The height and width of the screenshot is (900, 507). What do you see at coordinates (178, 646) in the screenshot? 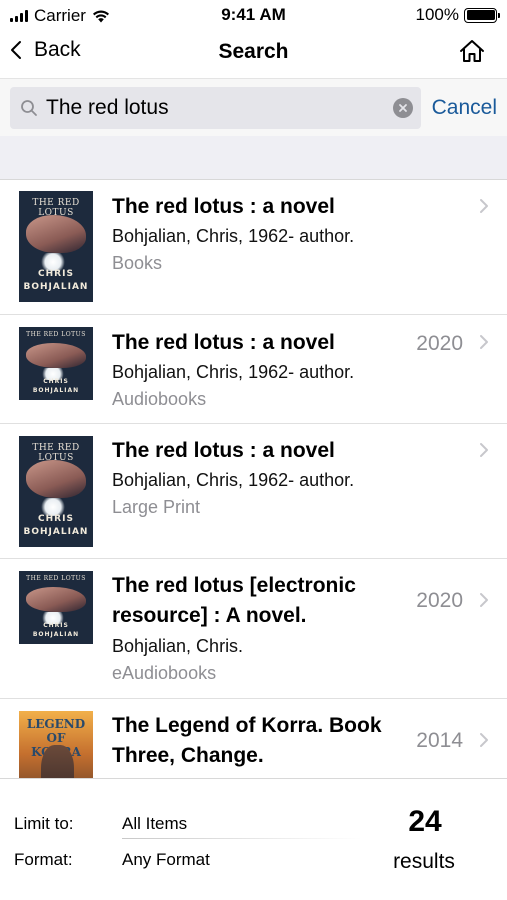
I see `item-author: Bohjalian, Chris.` at bounding box center [178, 646].